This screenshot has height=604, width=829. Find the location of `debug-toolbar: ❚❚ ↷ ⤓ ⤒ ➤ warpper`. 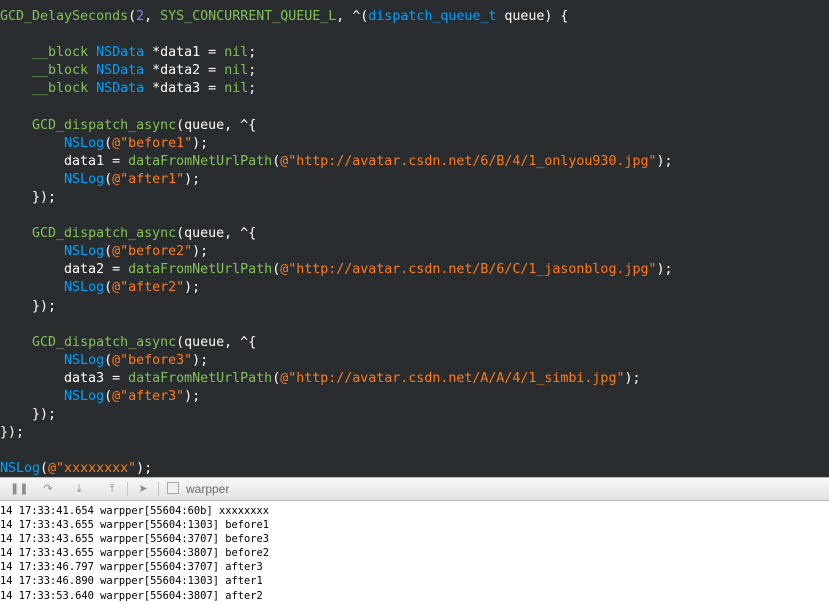

debug-toolbar: ❚❚ ↷ ⤓ ⤒ ➤ warpper is located at coordinates (414, 489).